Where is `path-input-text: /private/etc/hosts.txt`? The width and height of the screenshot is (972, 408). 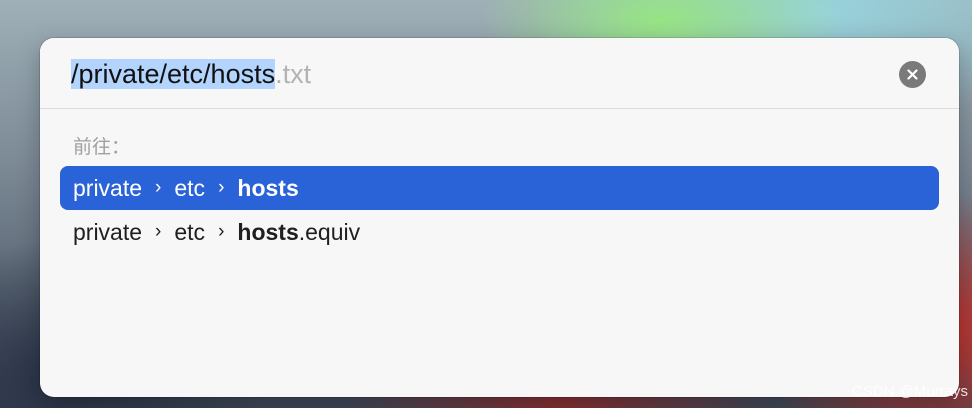
path-input-text: /private/etc/hosts.txt is located at coordinates (191, 74).